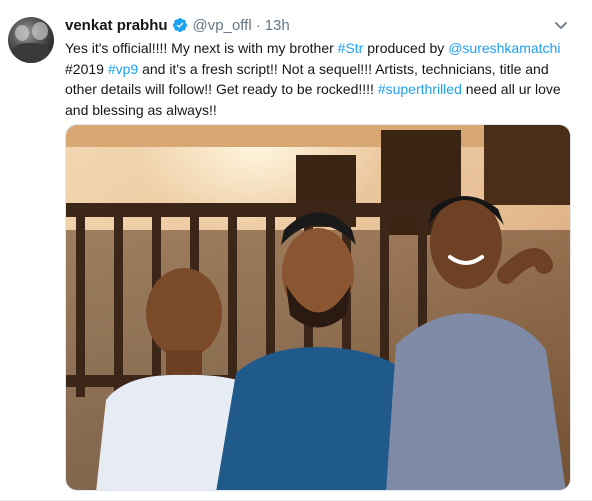 This screenshot has height=501, width=592. I want to click on author-handle: @vp_offl, so click(222, 25).